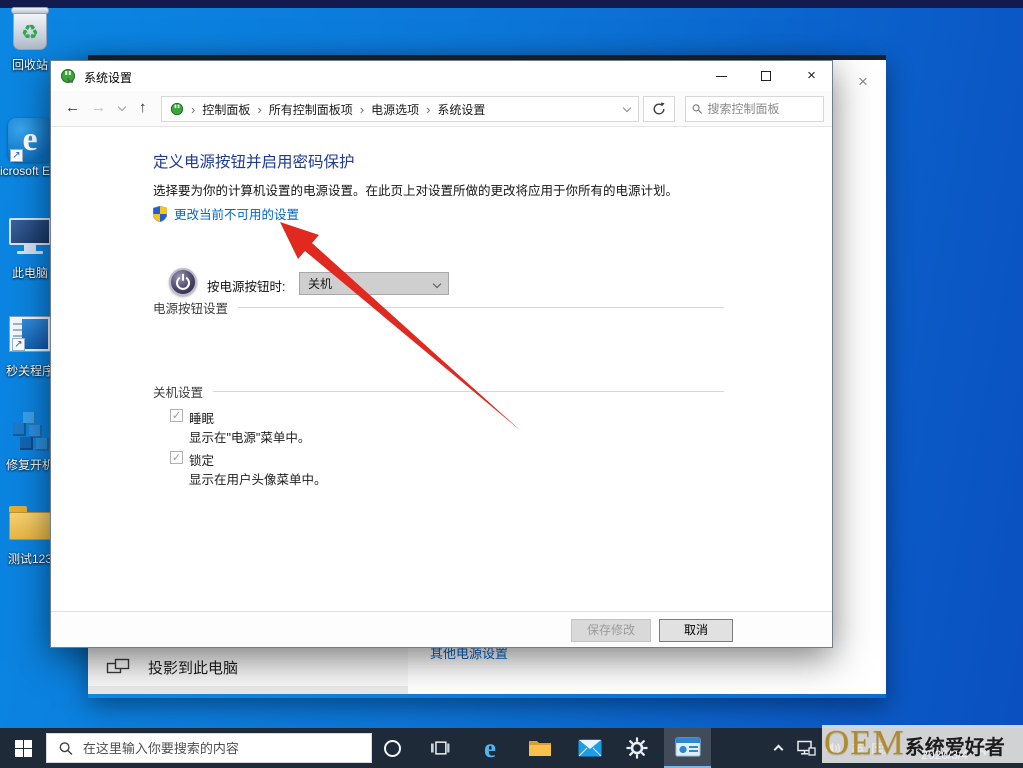  I want to click on uac-shield-icon, so click(160, 213).